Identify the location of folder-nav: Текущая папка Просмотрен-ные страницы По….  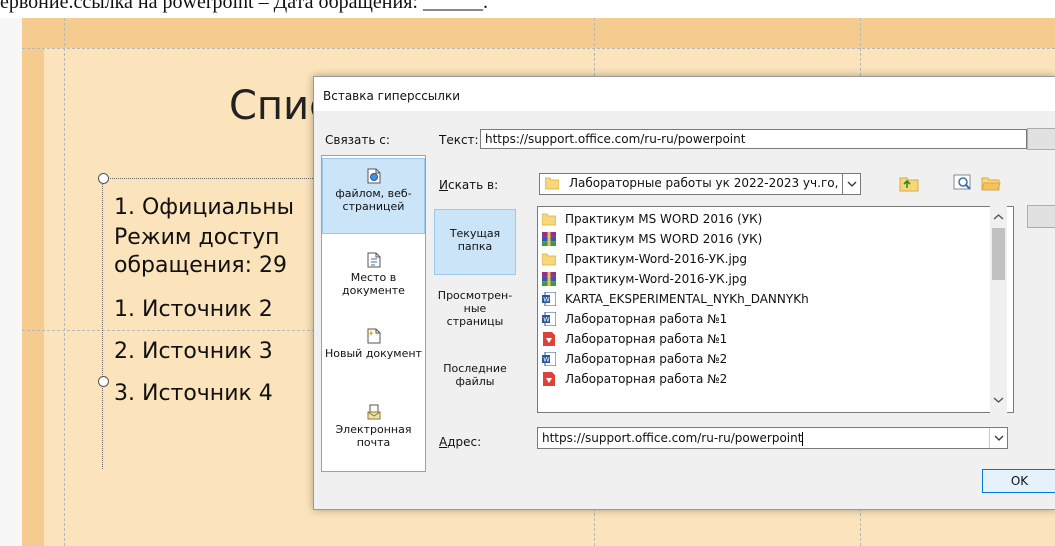
(485, 311).